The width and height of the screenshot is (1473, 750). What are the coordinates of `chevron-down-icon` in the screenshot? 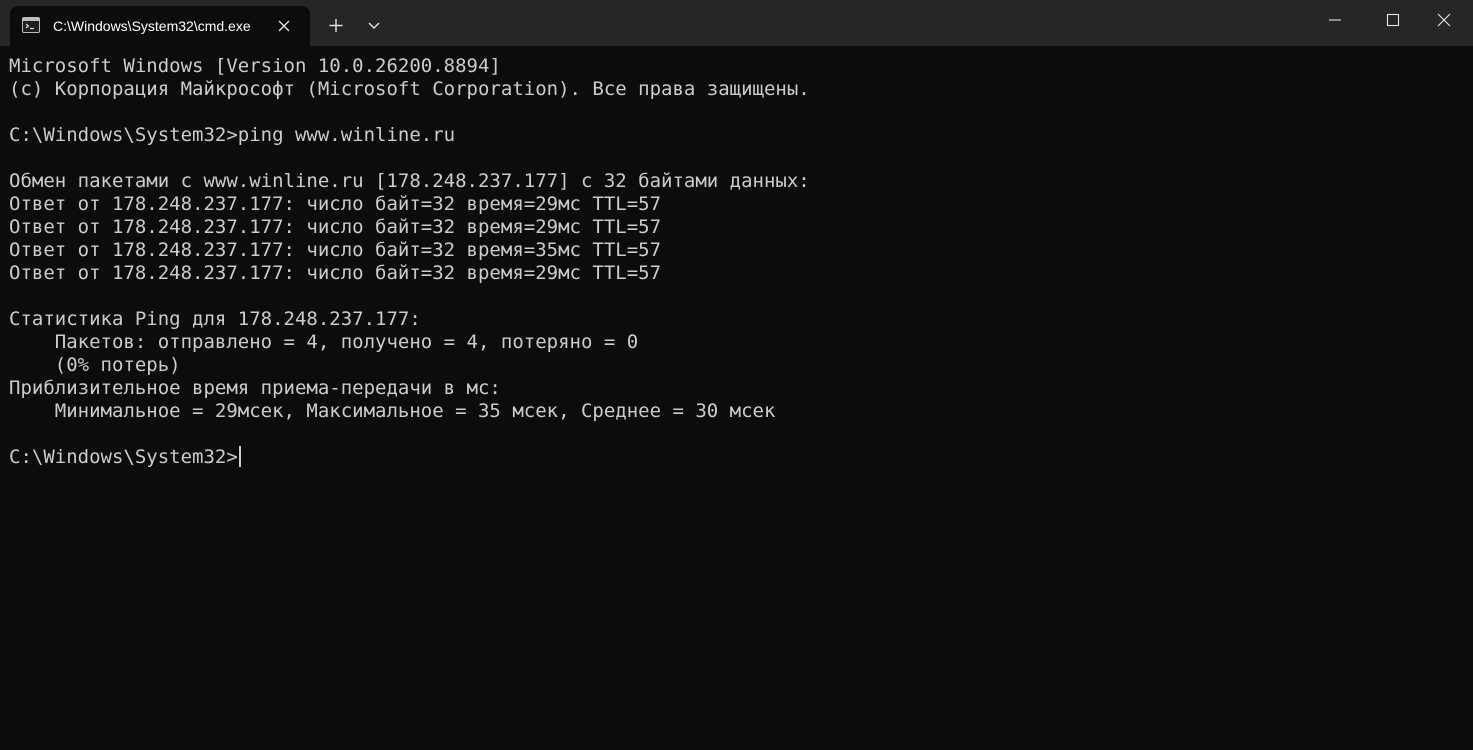 It's located at (374, 25).